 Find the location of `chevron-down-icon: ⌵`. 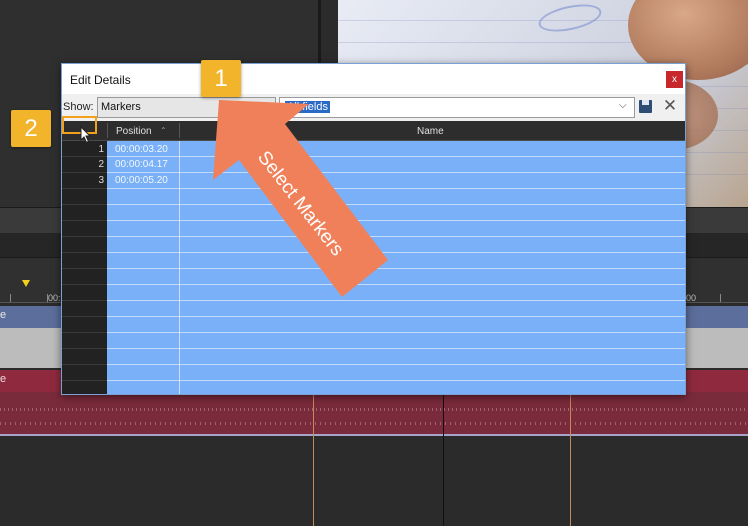

chevron-down-icon: ⌵ is located at coordinates (623, 105).